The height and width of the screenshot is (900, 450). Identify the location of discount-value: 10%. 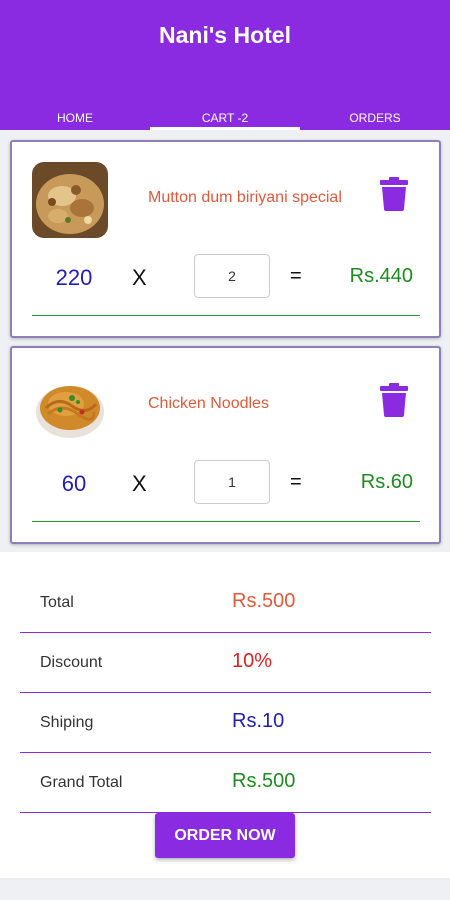
(252, 661).